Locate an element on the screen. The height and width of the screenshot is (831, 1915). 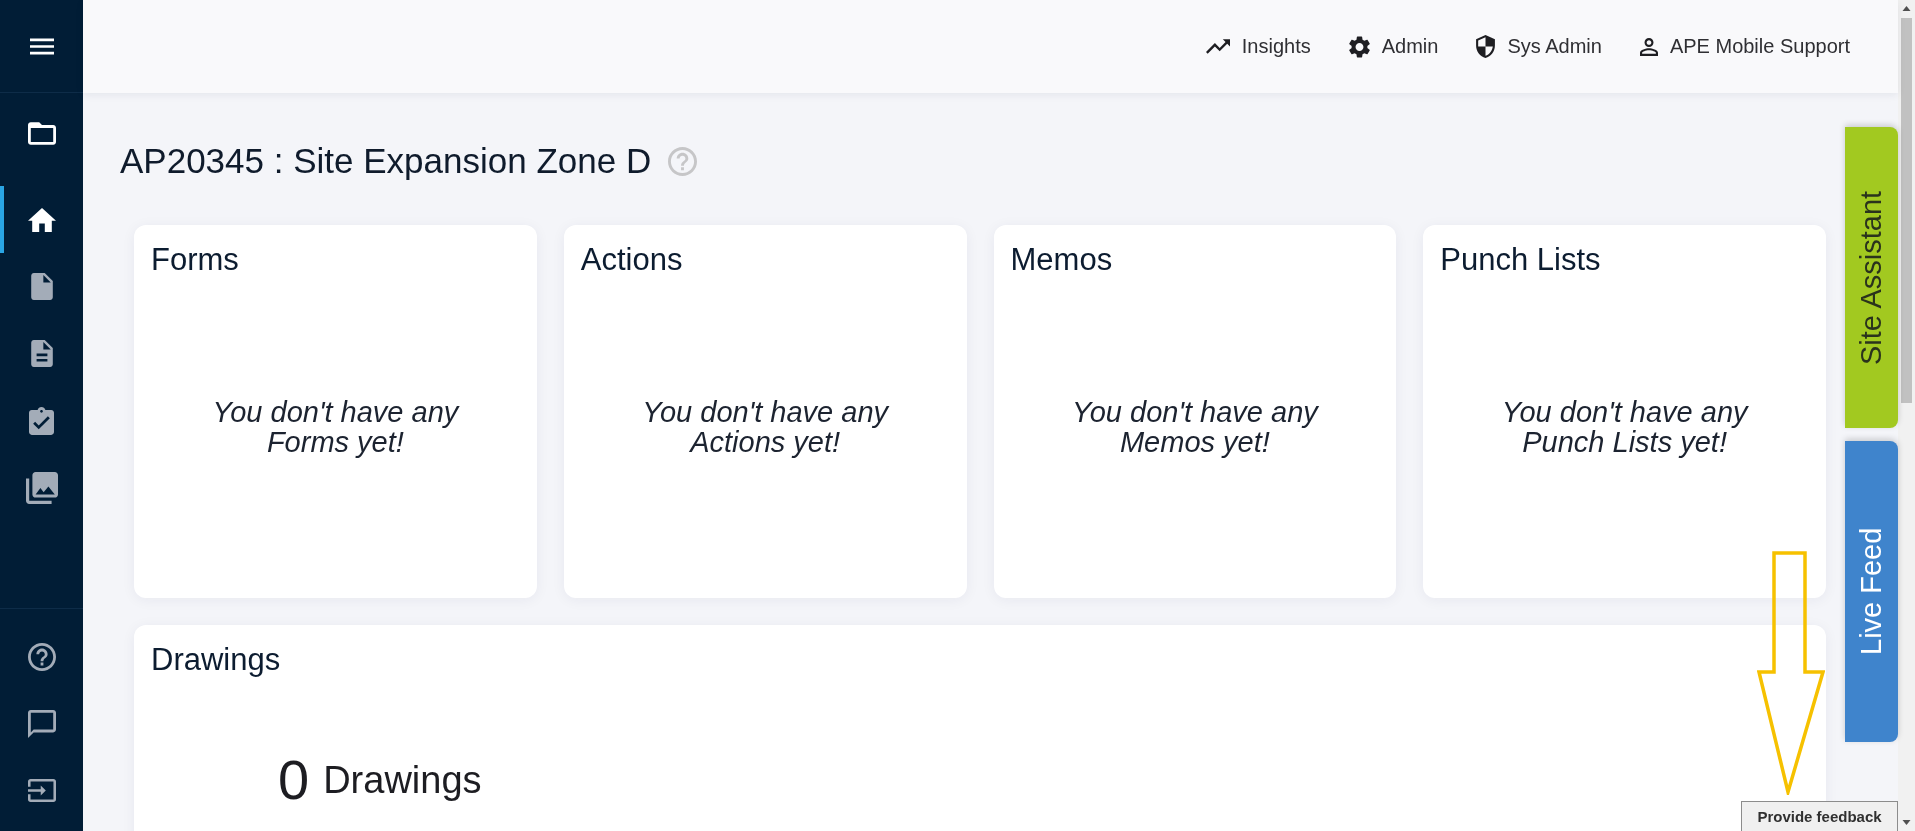
empty-state-message: You don't have any Actions yet! is located at coordinates (766, 427).